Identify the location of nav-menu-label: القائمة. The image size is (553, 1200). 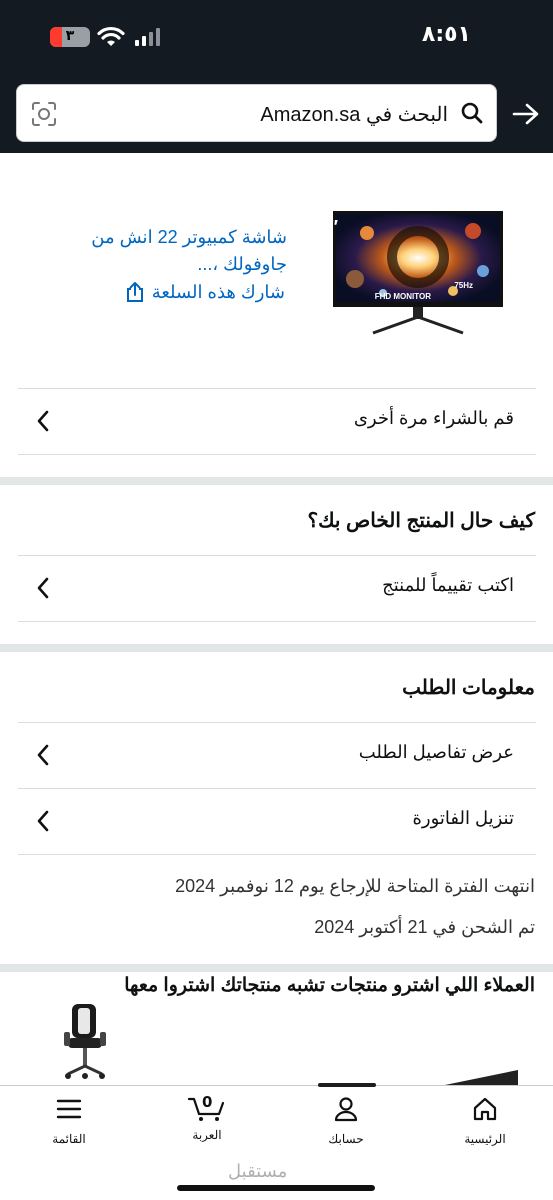
(69, 1139).